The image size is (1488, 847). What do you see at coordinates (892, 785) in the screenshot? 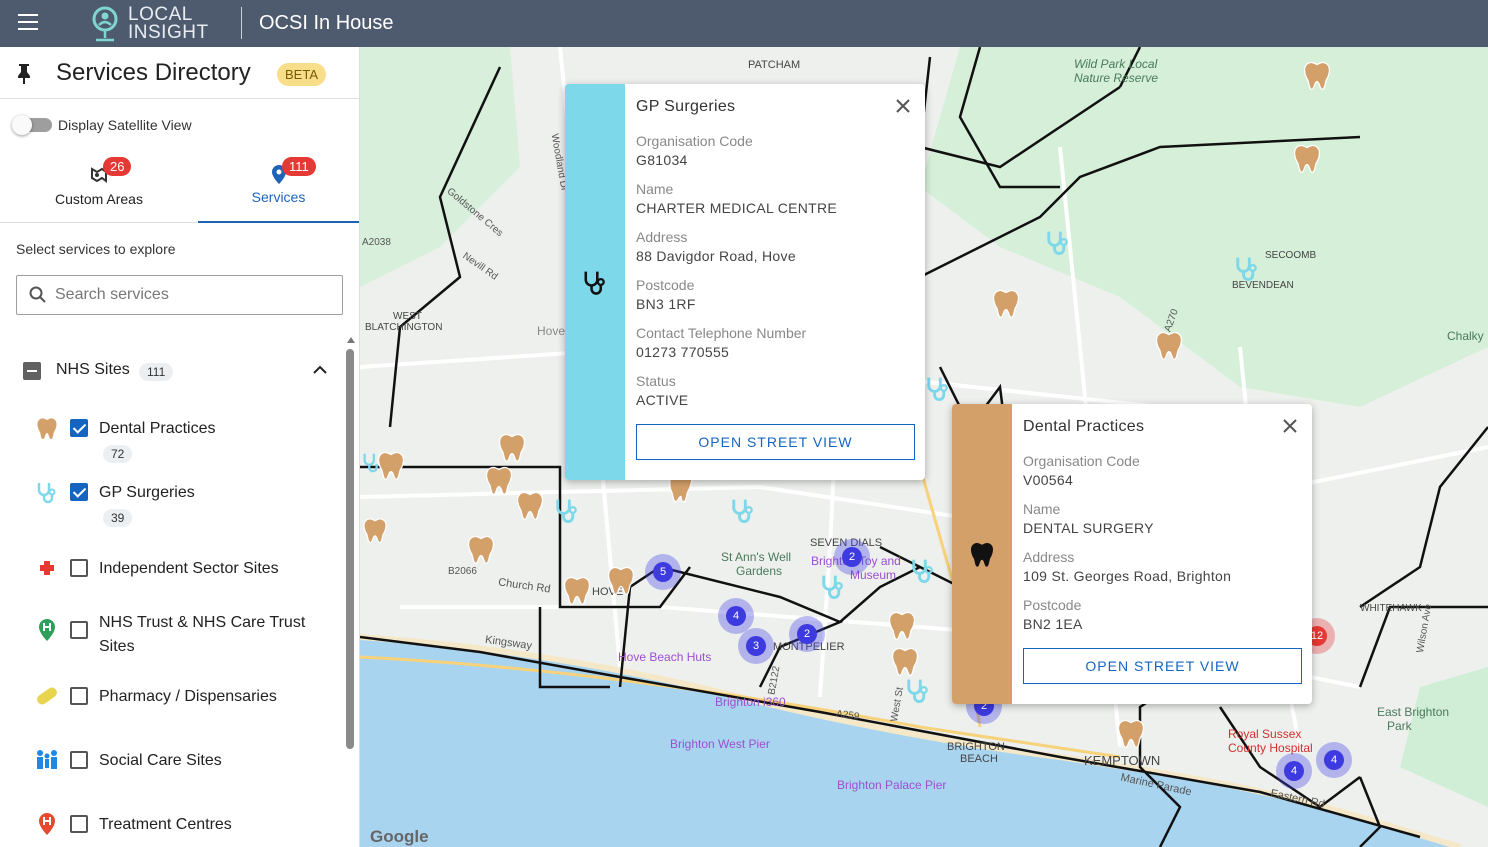
I see `map-label: Brighton Palace Pier` at bounding box center [892, 785].